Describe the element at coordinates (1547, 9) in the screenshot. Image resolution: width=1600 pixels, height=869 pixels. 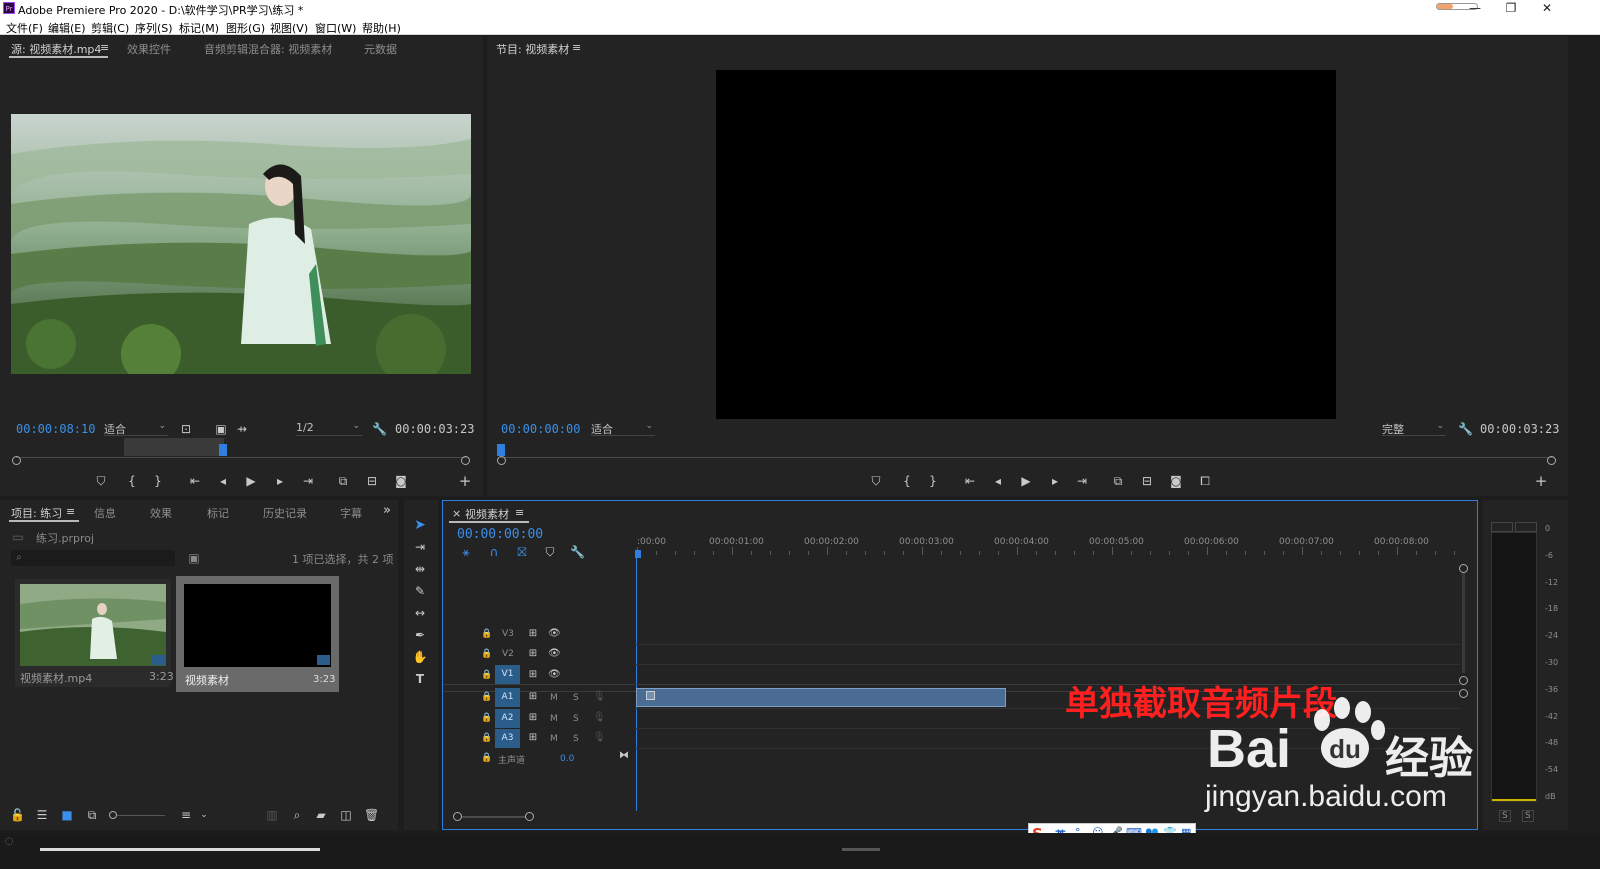
I see `close-button: ✕` at that location.